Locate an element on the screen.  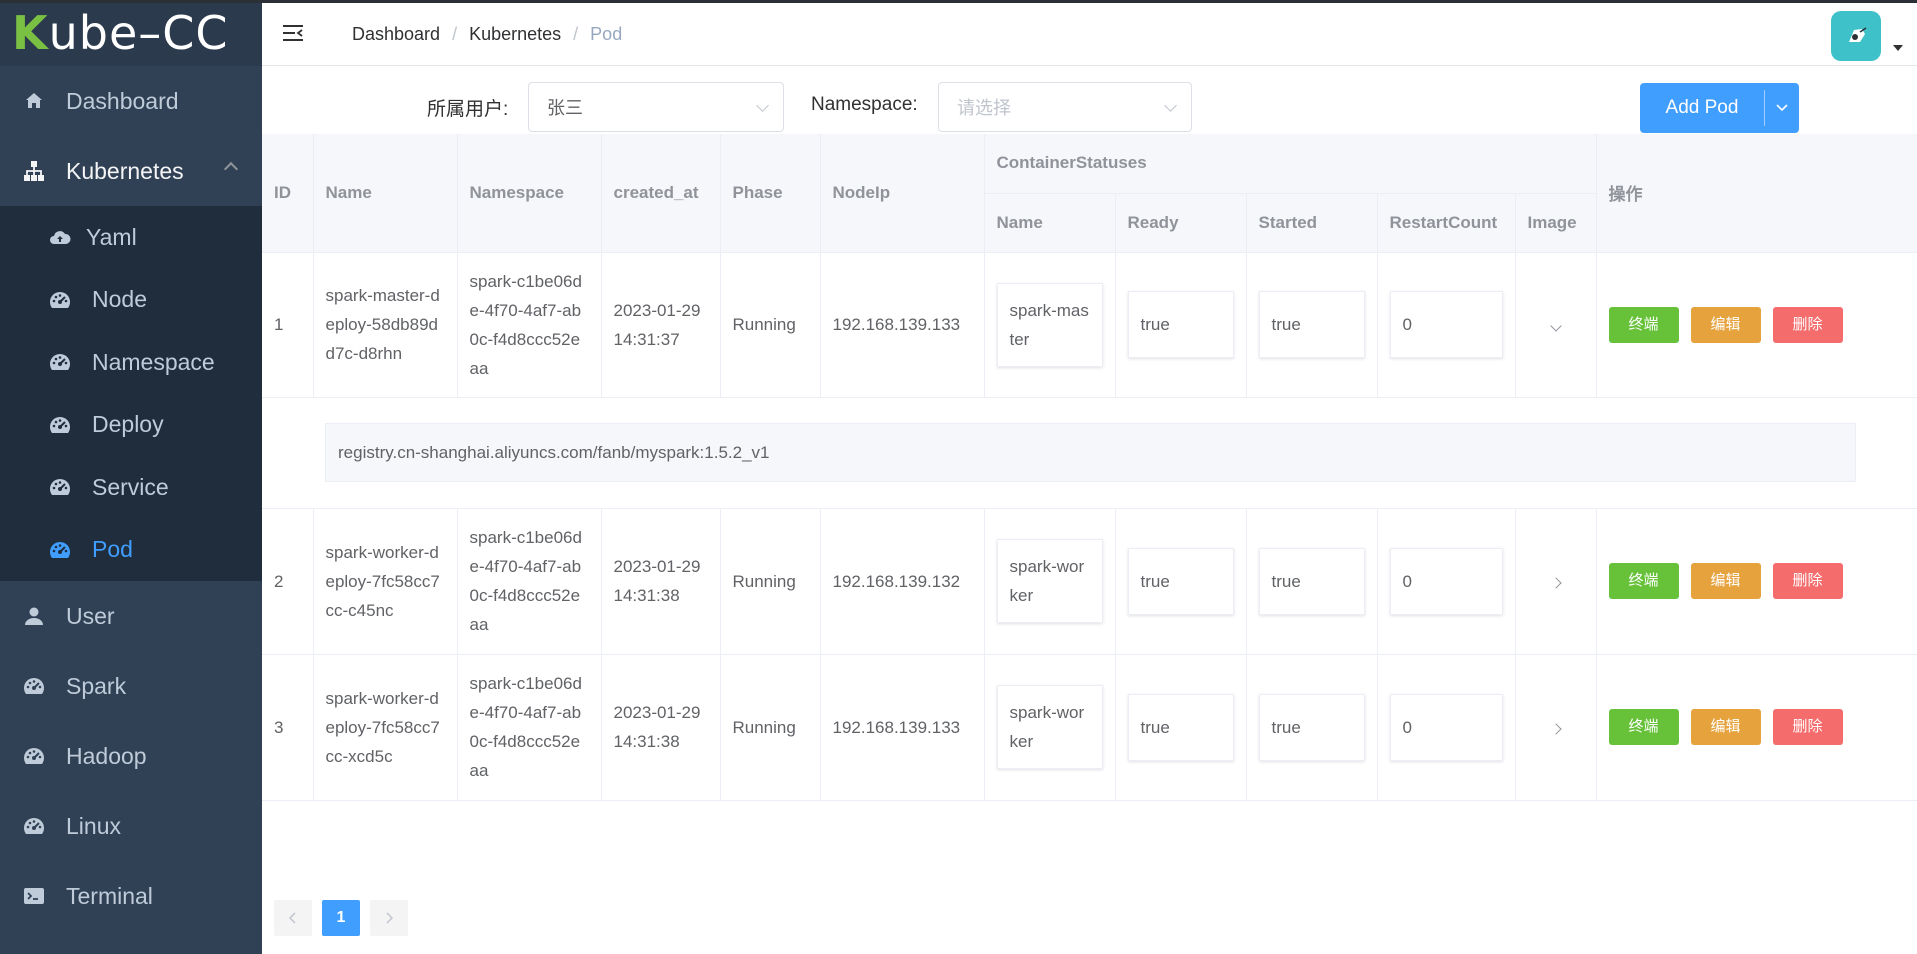
breadcrumb-dashboard: Dashboard is located at coordinates (396, 34).